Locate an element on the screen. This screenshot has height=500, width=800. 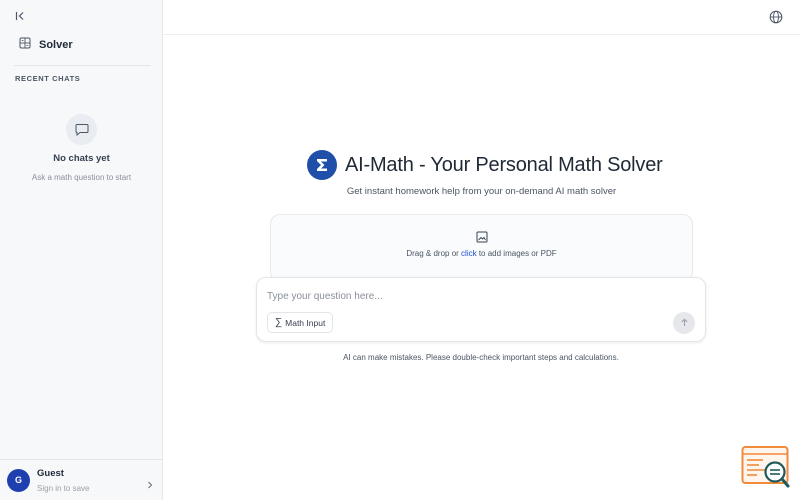
calculator-icon is located at coordinates (25, 45).